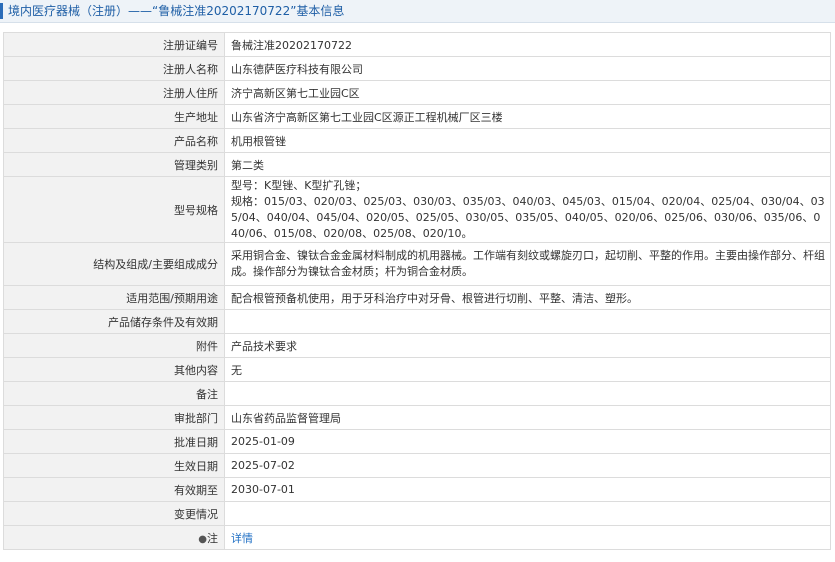  What do you see at coordinates (114, 209) in the screenshot?
I see `label-model-spec: 型号规格` at bounding box center [114, 209].